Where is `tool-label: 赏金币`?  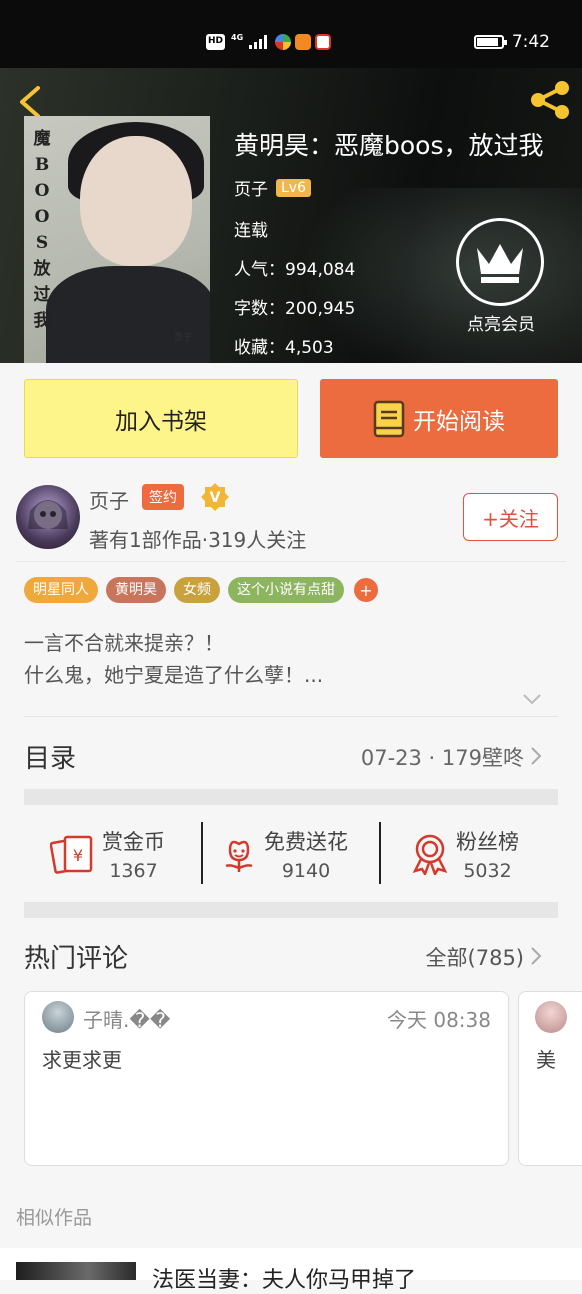 tool-label: 赏金币 is located at coordinates (133, 842).